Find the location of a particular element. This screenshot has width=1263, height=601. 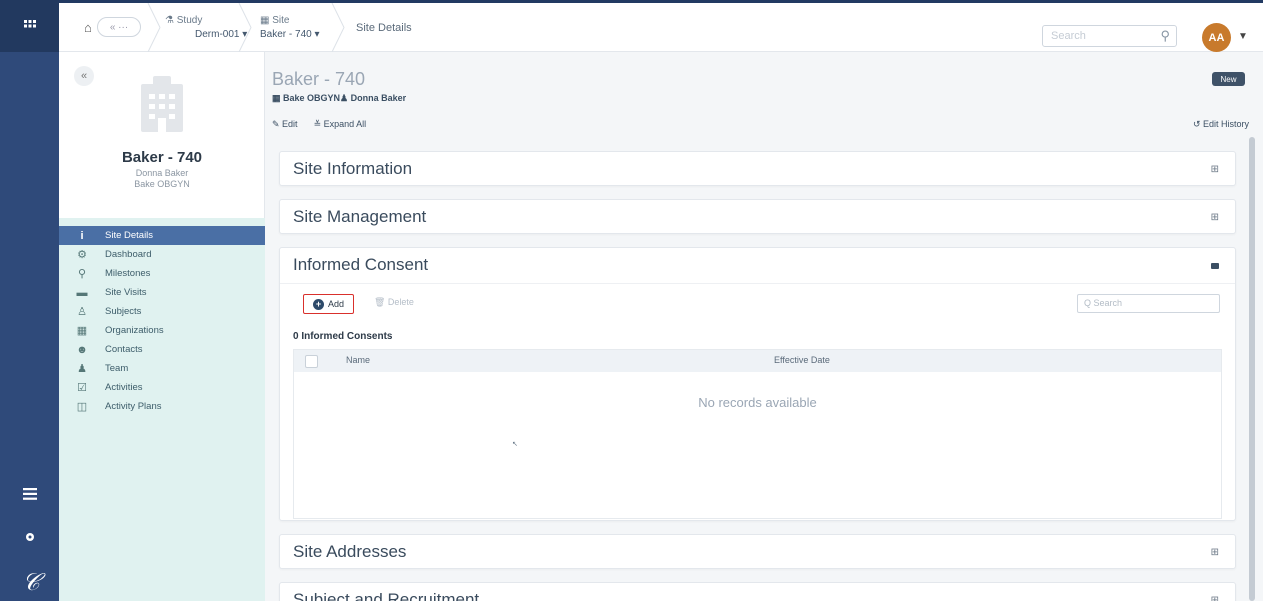

user-icon: ♙ is located at coordinates (82, 312).